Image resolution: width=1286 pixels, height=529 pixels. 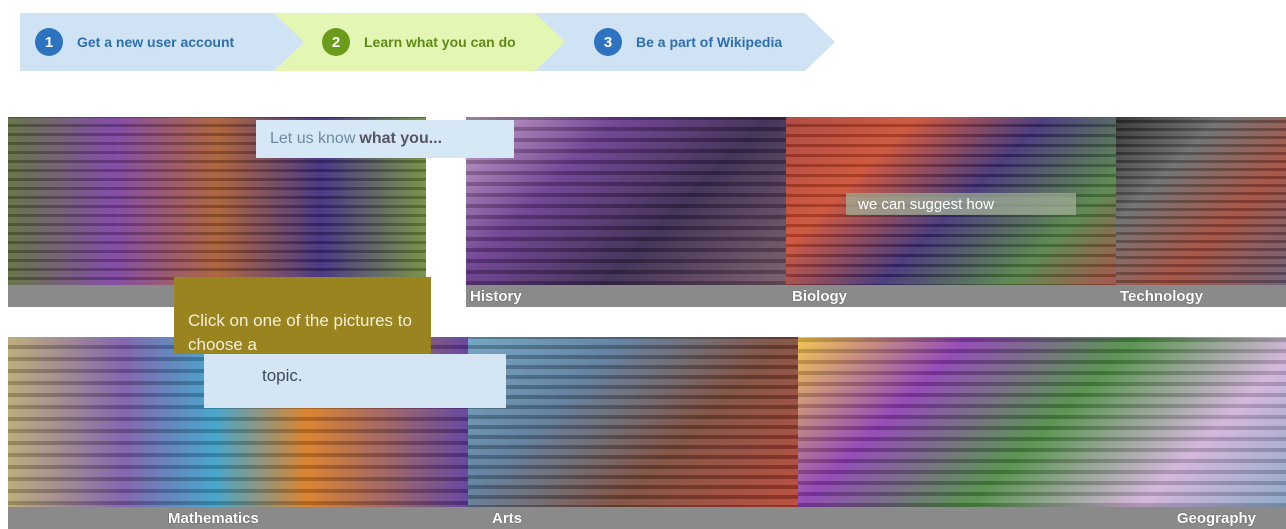 I want to click on topic-tile-history: History, so click(x=626, y=212).